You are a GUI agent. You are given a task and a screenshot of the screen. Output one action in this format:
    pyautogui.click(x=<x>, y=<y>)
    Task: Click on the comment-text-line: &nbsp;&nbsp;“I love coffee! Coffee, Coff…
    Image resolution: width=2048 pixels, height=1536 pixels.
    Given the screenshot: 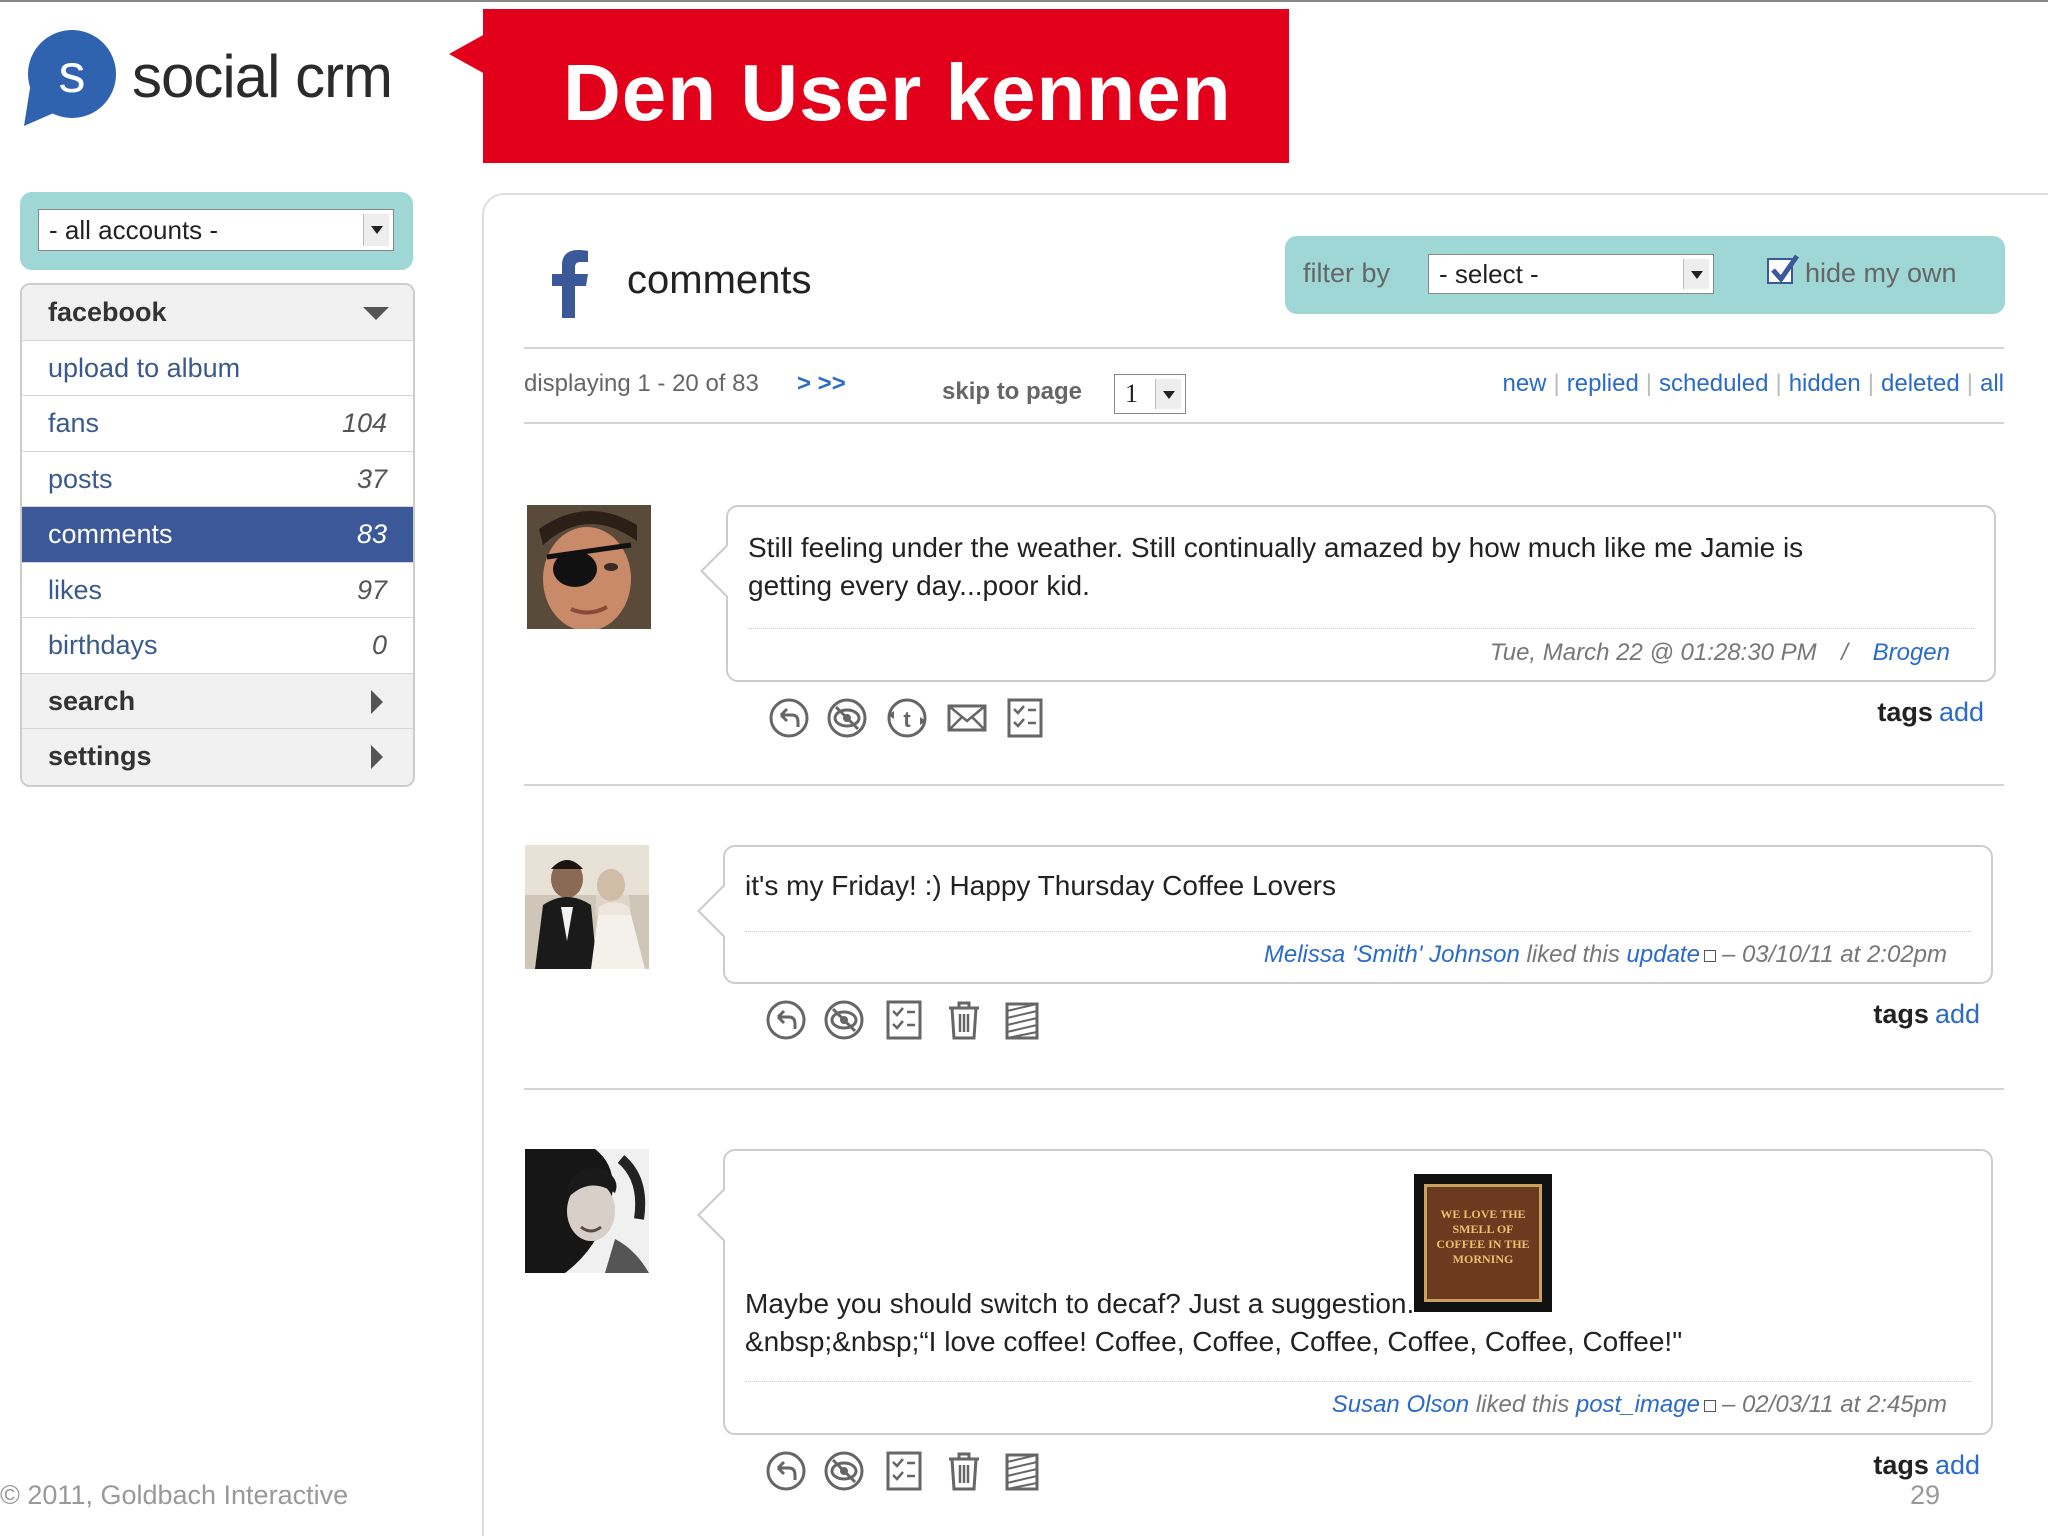 What is the action you would take?
    pyautogui.click(x=1214, y=1341)
    